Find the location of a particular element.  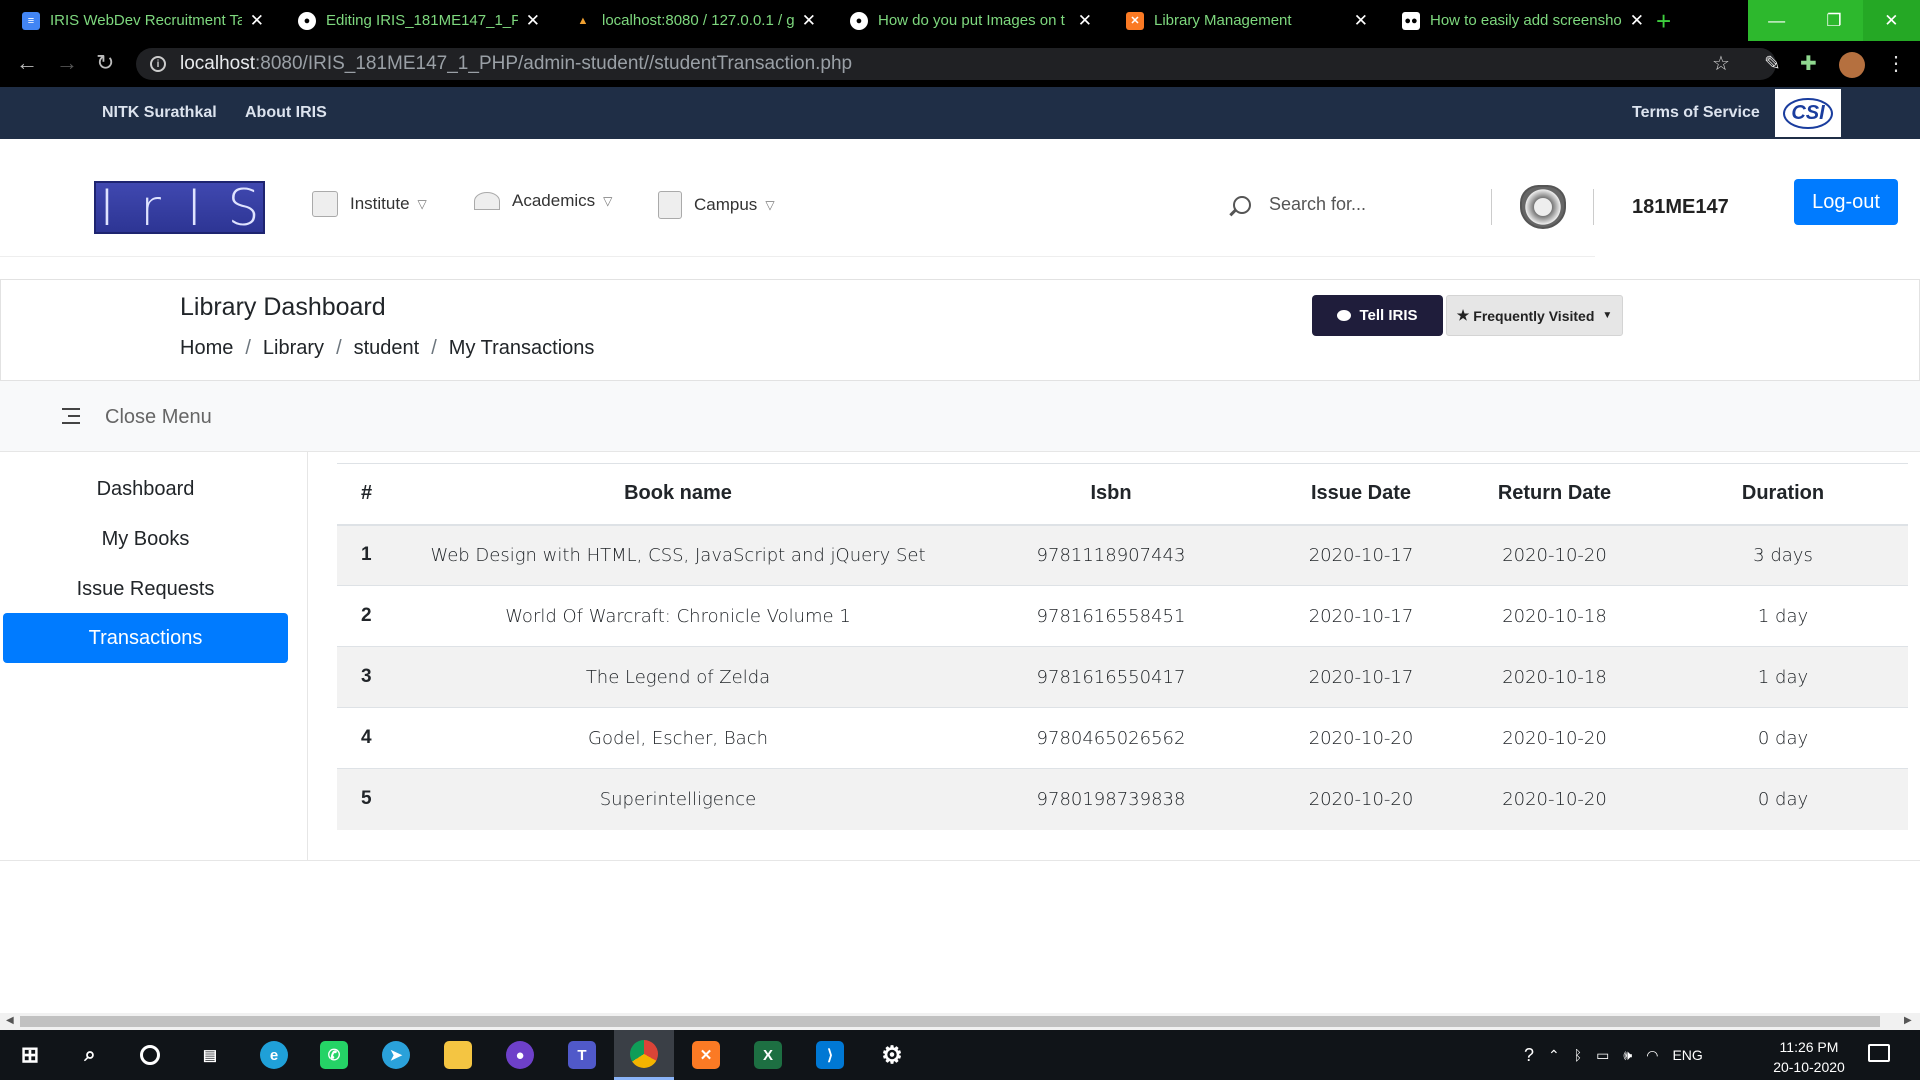

minimize-button: — is located at coordinates (1776, 20).